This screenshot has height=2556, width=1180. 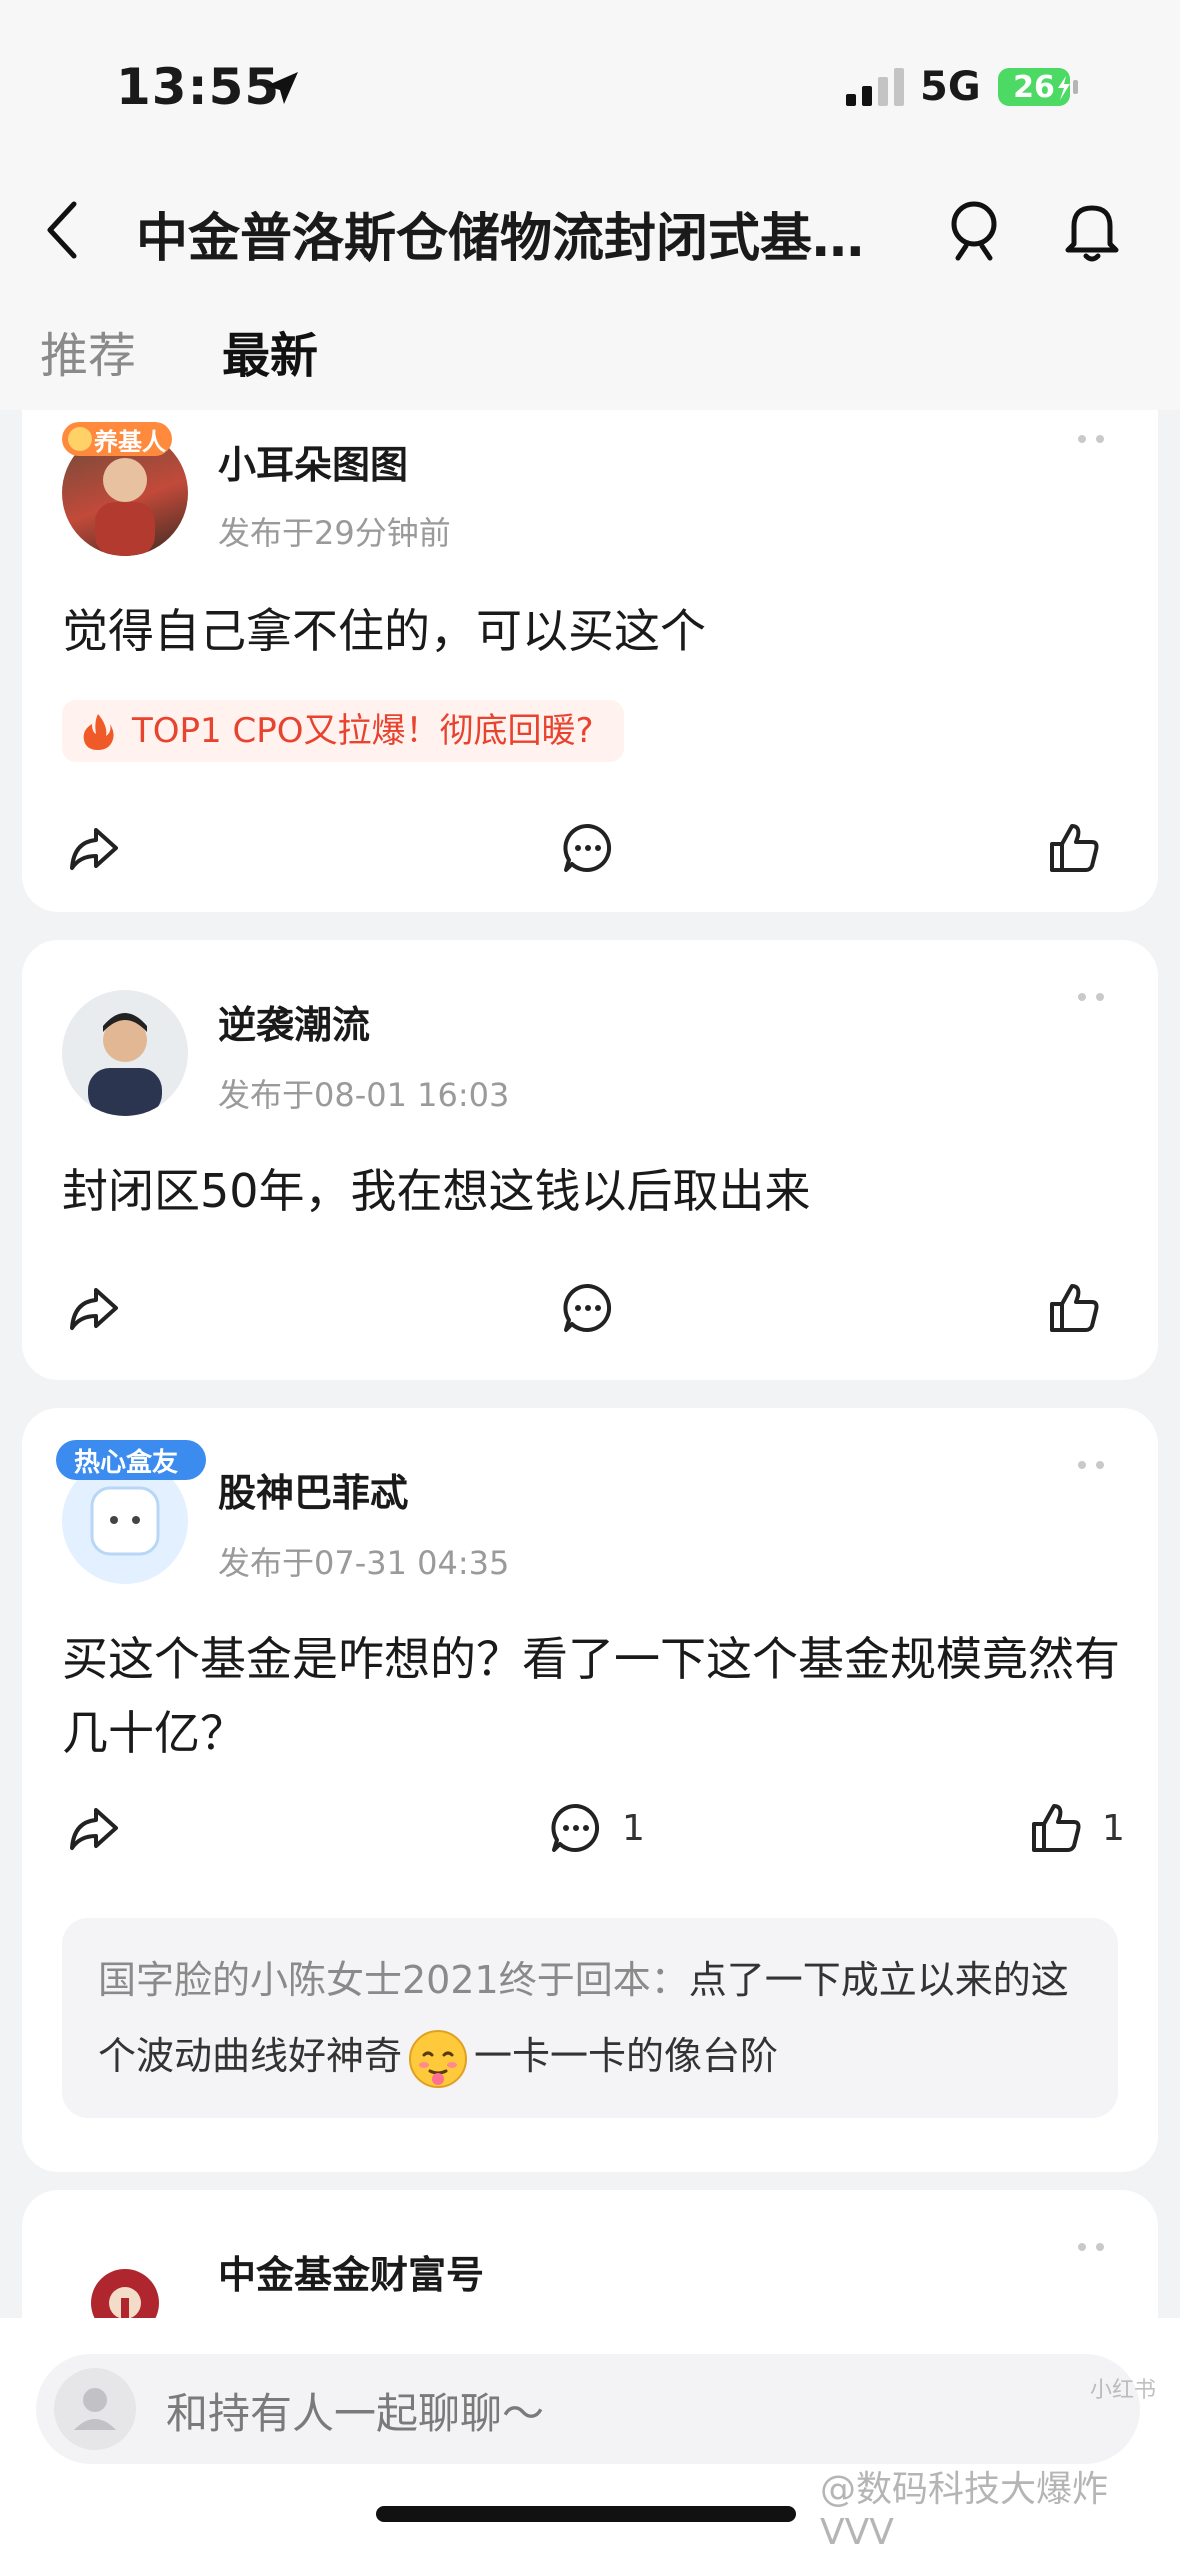 What do you see at coordinates (364, 1563) in the screenshot?
I see `post-time: 发布于07-31 04:35` at bounding box center [364, 1563].